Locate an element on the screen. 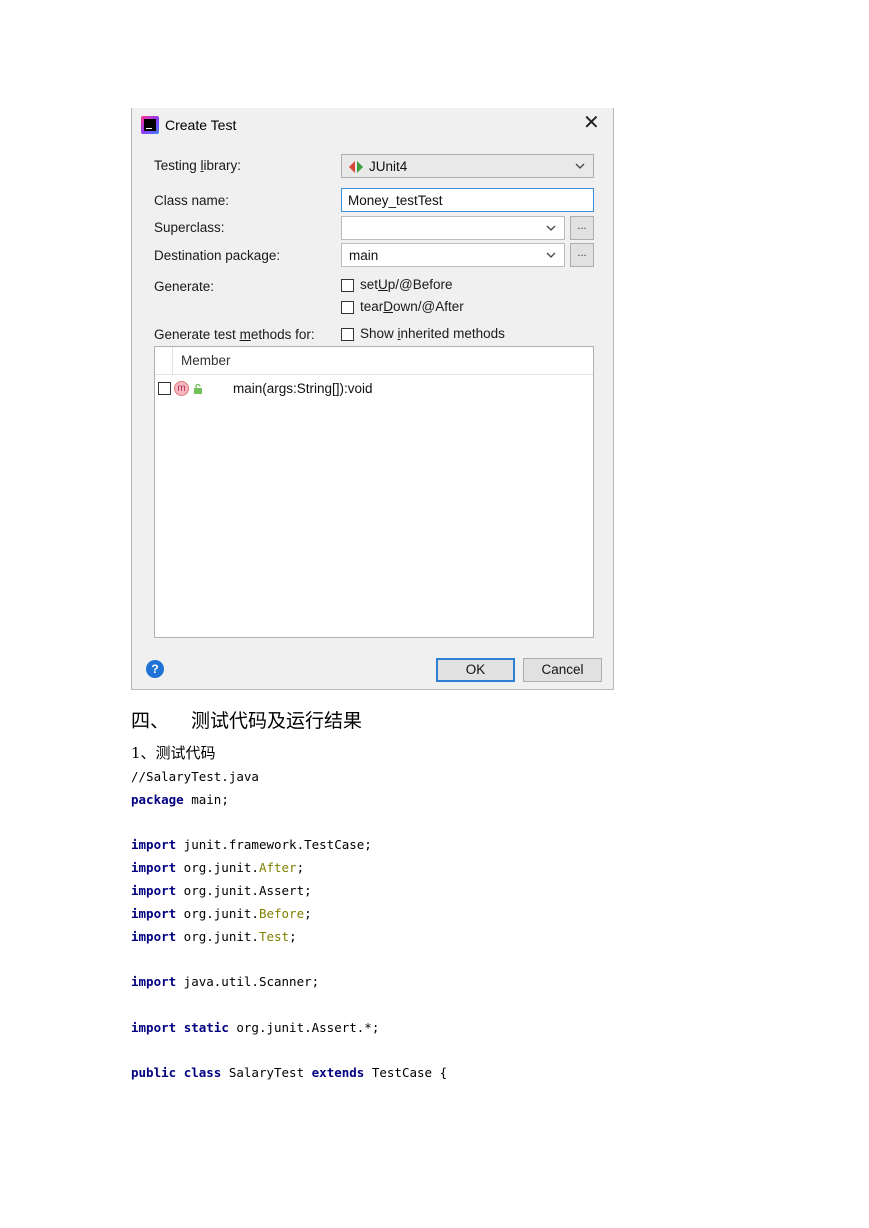  code-import-line: import java.util.Scanner; is located at coordinates (225, 982).